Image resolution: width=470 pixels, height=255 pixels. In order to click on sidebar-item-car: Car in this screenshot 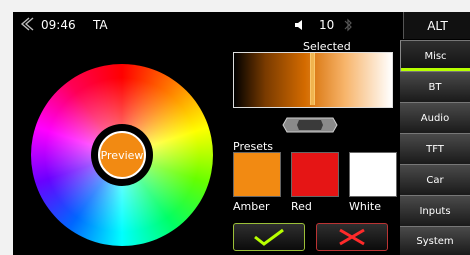, I will do `click(435, 179)`.